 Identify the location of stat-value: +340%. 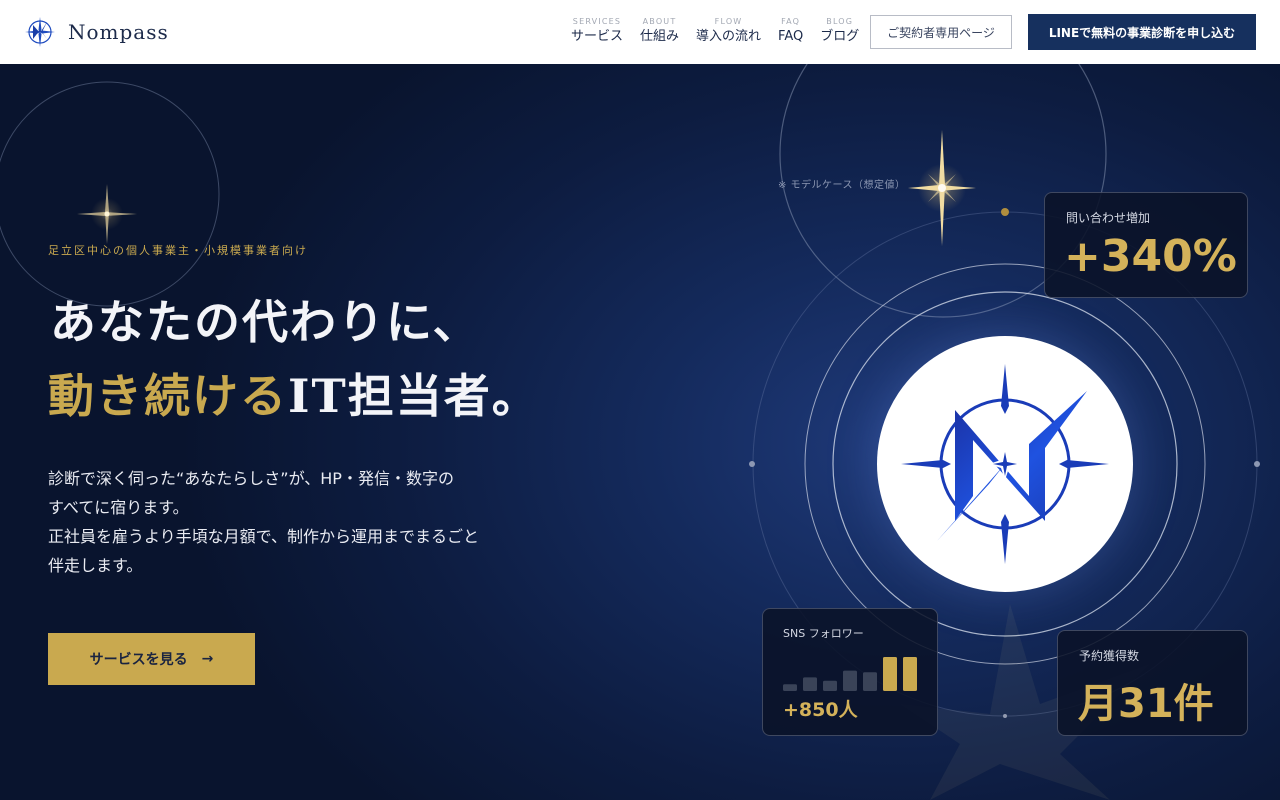
(1150, 256).